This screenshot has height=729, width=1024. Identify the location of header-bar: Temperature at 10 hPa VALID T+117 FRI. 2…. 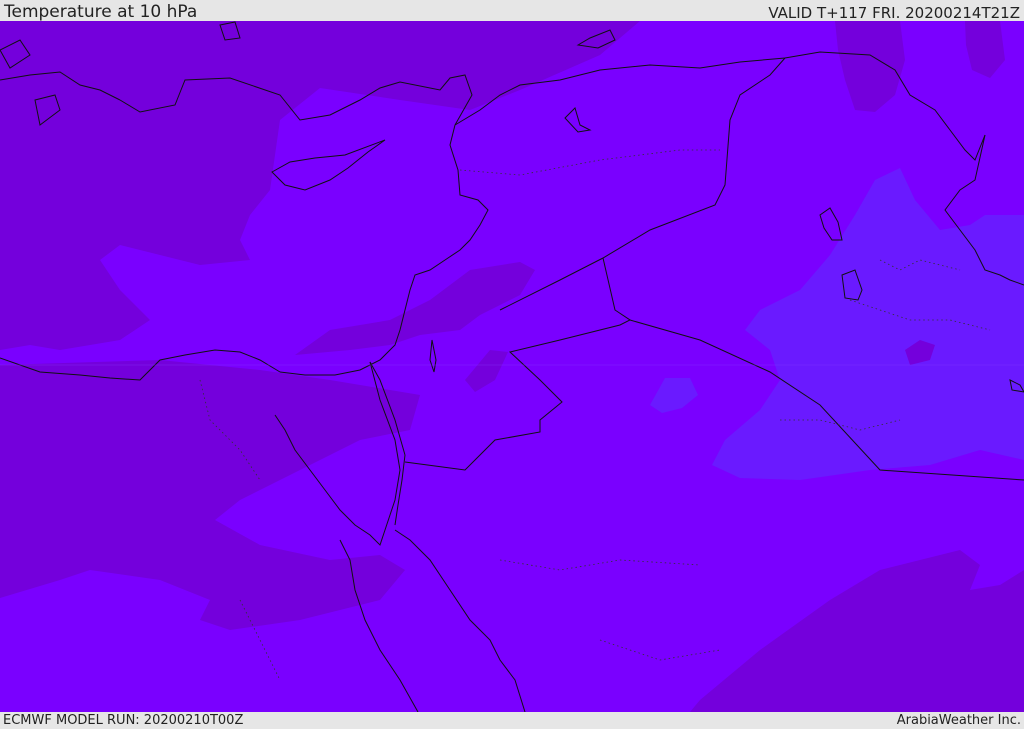
(512, 11).